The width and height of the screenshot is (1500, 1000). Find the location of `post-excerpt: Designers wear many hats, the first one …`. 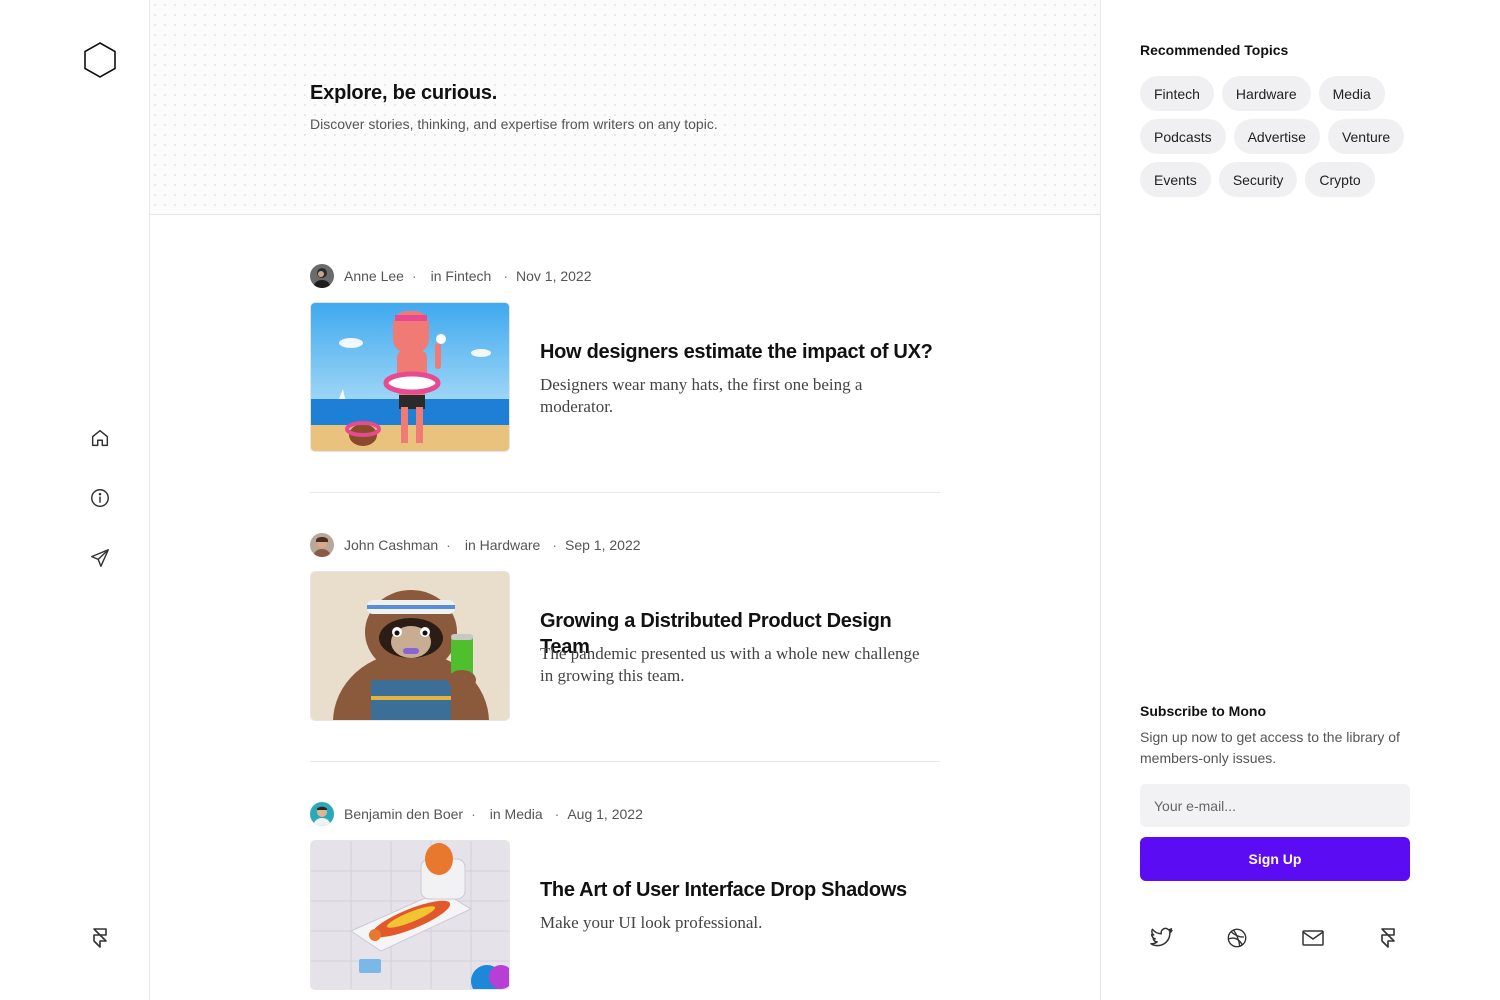

post-excerpt: Designers wear many hats, the first one … is located at coordinates (701, 395).